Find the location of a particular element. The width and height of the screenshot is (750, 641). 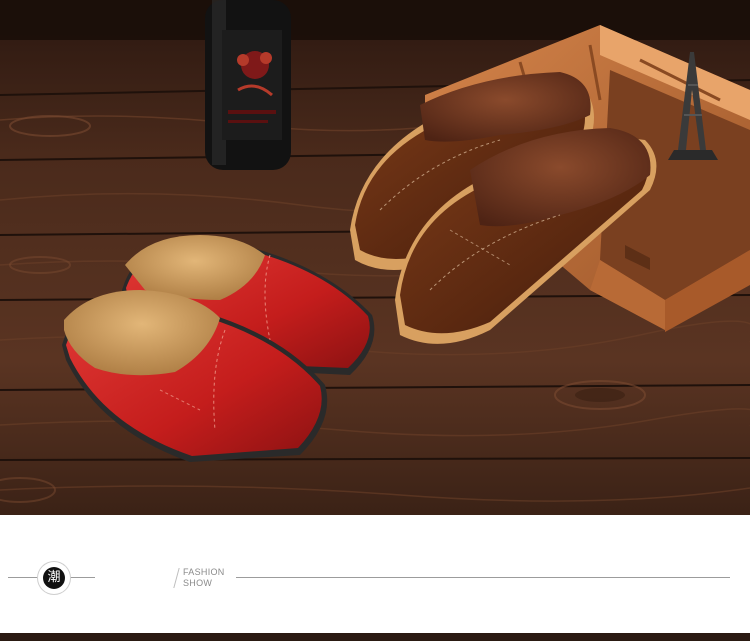

seal-char: 潮 is located at coordinates (54, 578).